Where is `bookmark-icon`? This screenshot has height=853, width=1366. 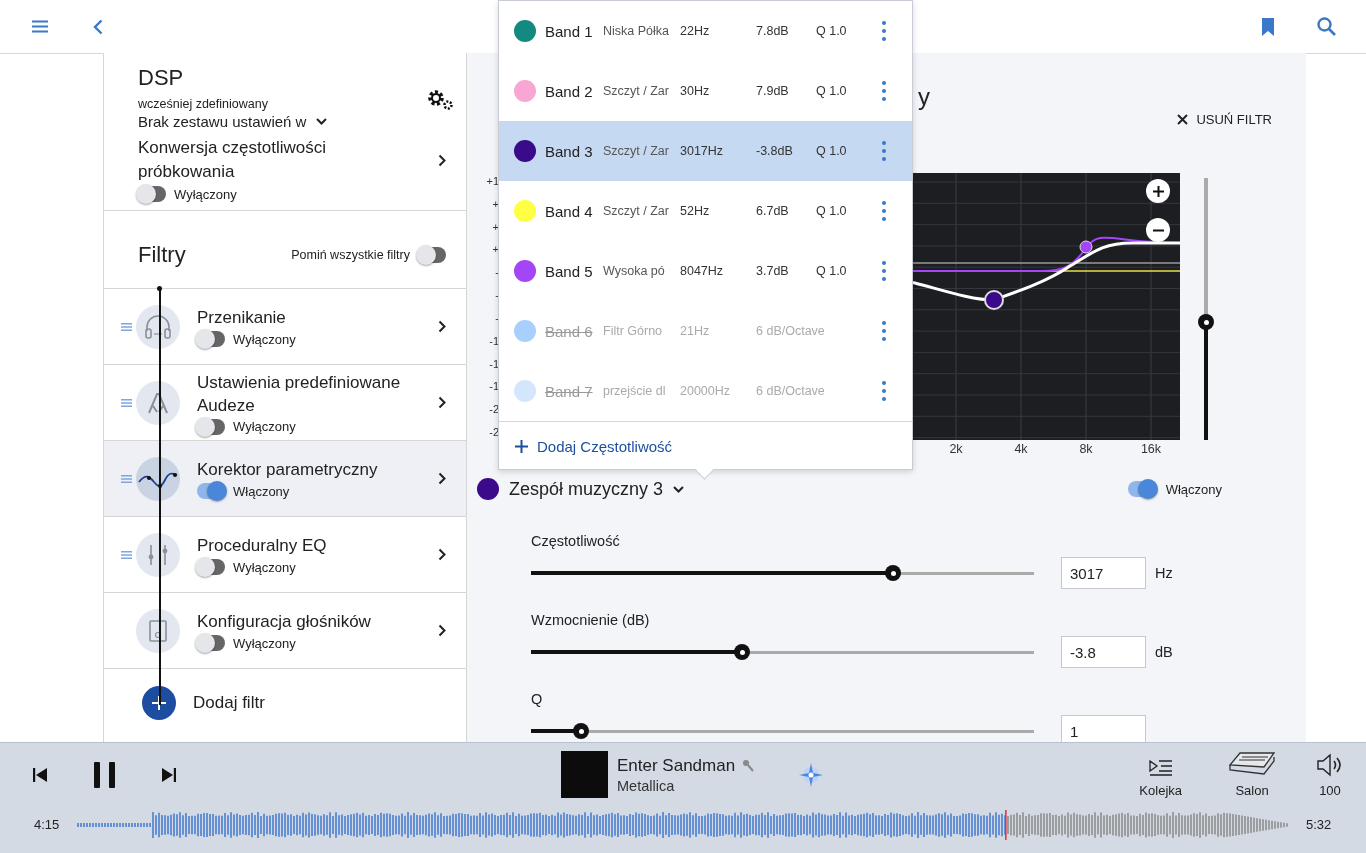 bookmark-icon is located at coordinates (1268, 26).